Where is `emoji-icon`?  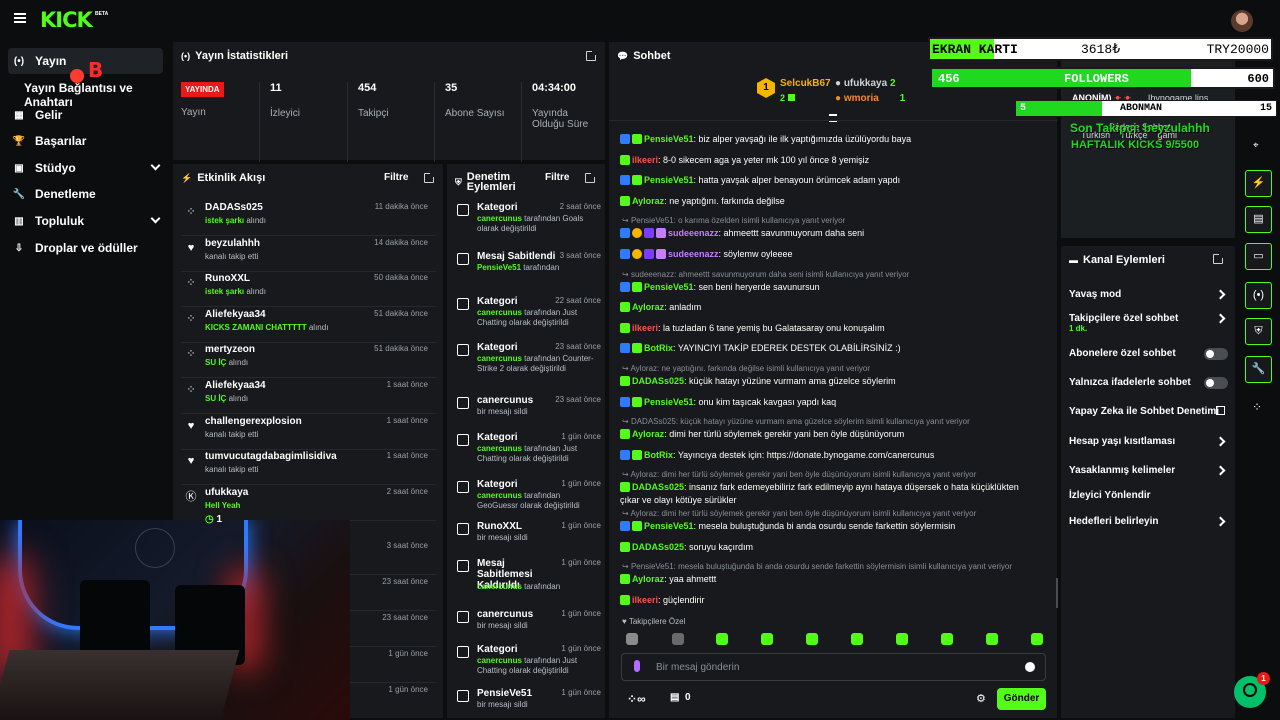
emoji-icon is located at coordinates (1030, 667).